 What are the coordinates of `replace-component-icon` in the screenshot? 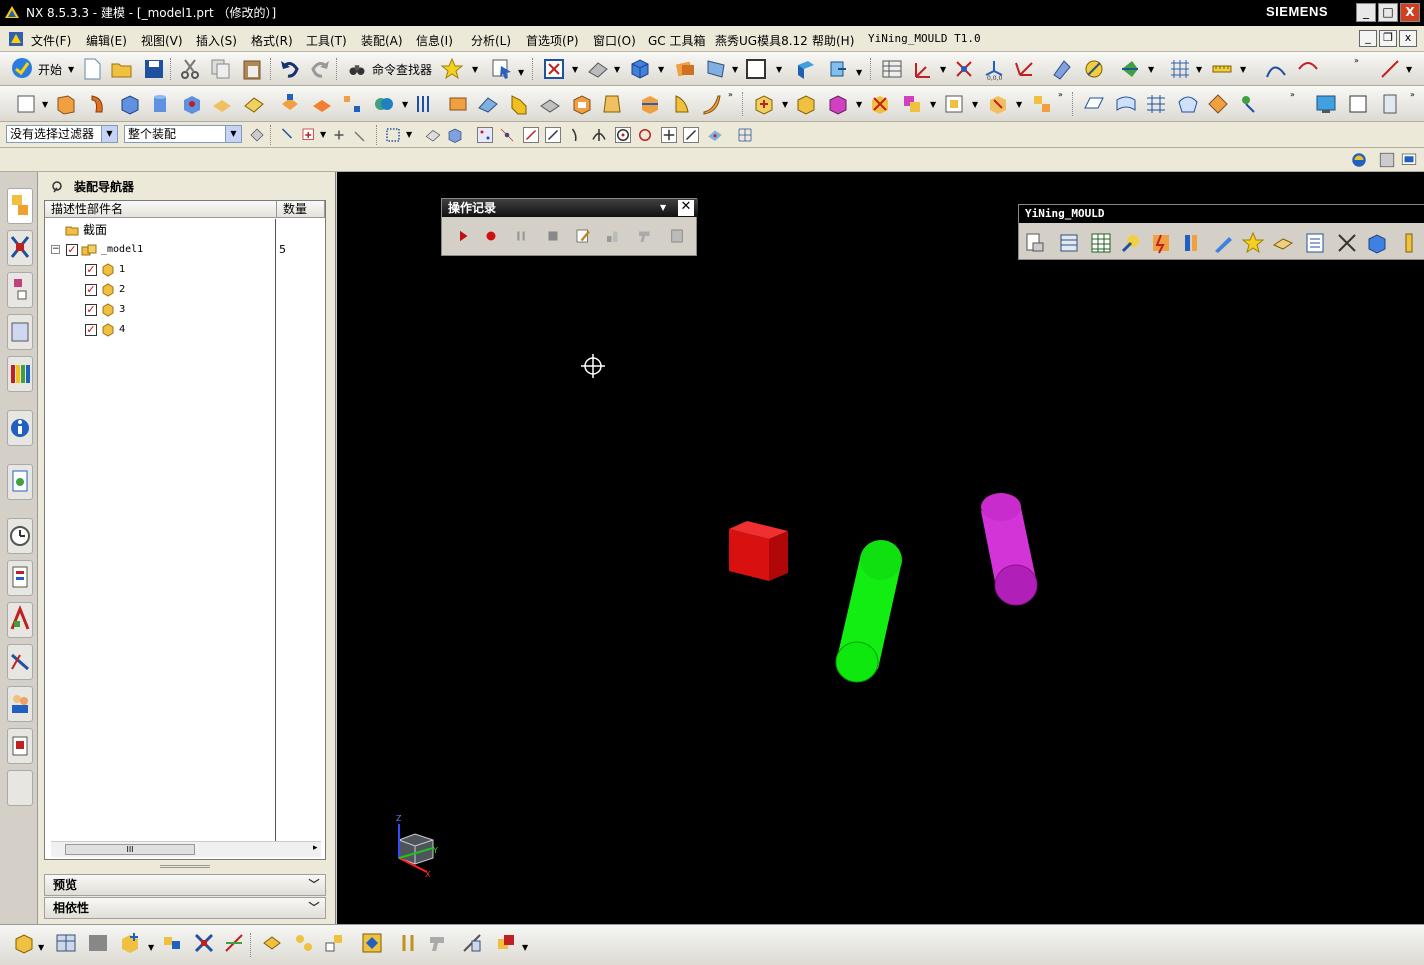 It's located at (912, 104).